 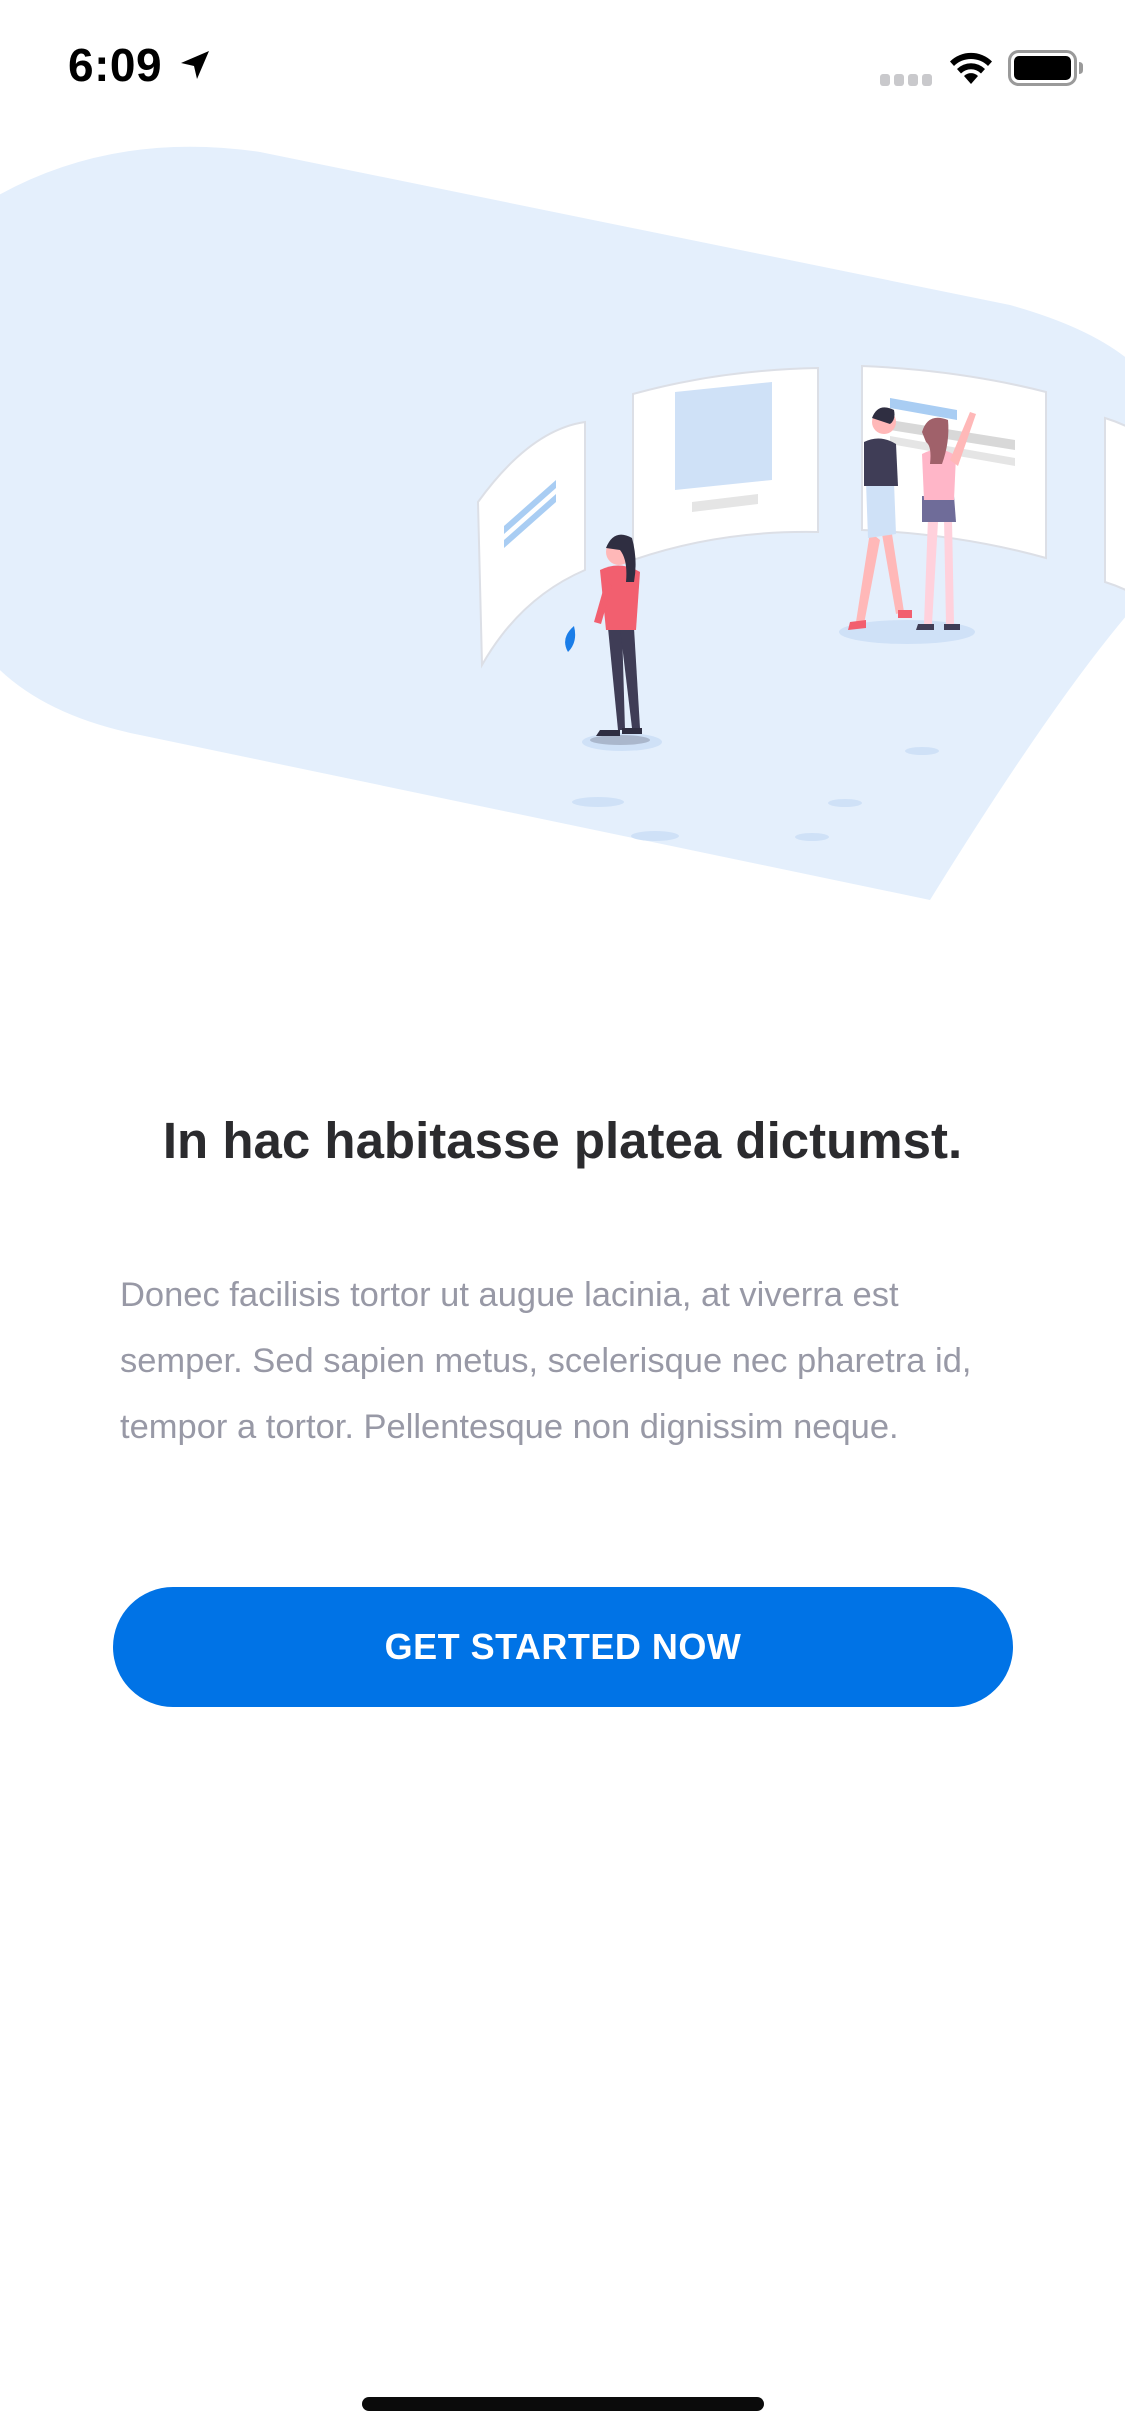 I want to click on home-indicator, so click(x=563, y=2404).